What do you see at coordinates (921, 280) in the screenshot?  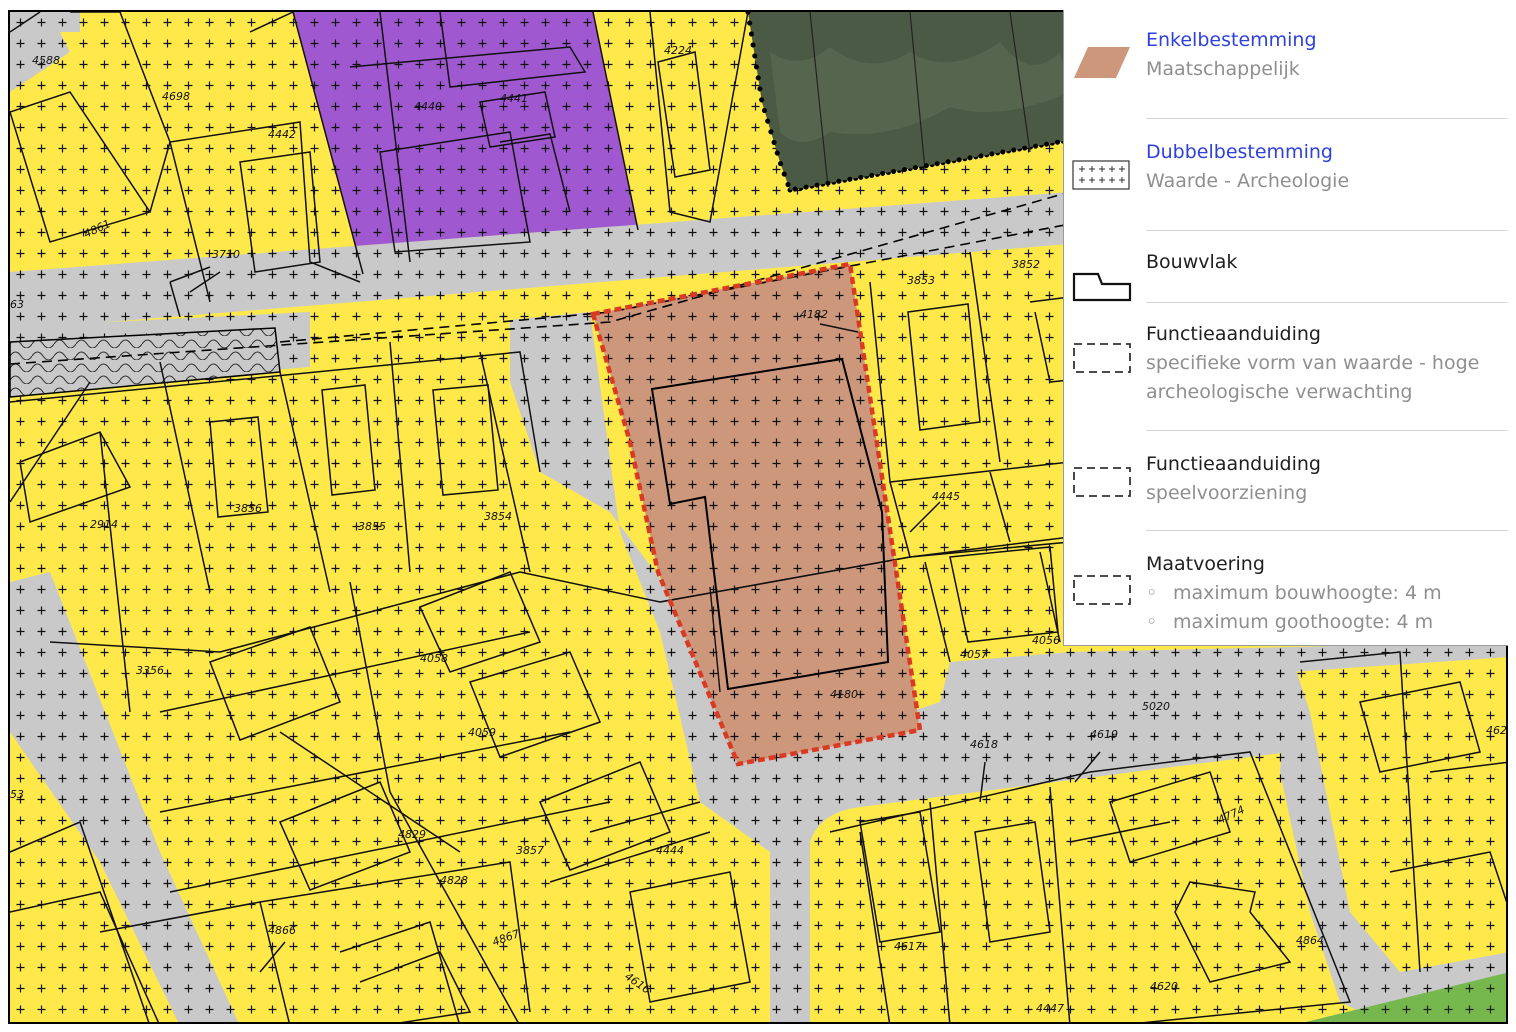 I see `parcel-label: 3853` at bounding box center [921, 280].